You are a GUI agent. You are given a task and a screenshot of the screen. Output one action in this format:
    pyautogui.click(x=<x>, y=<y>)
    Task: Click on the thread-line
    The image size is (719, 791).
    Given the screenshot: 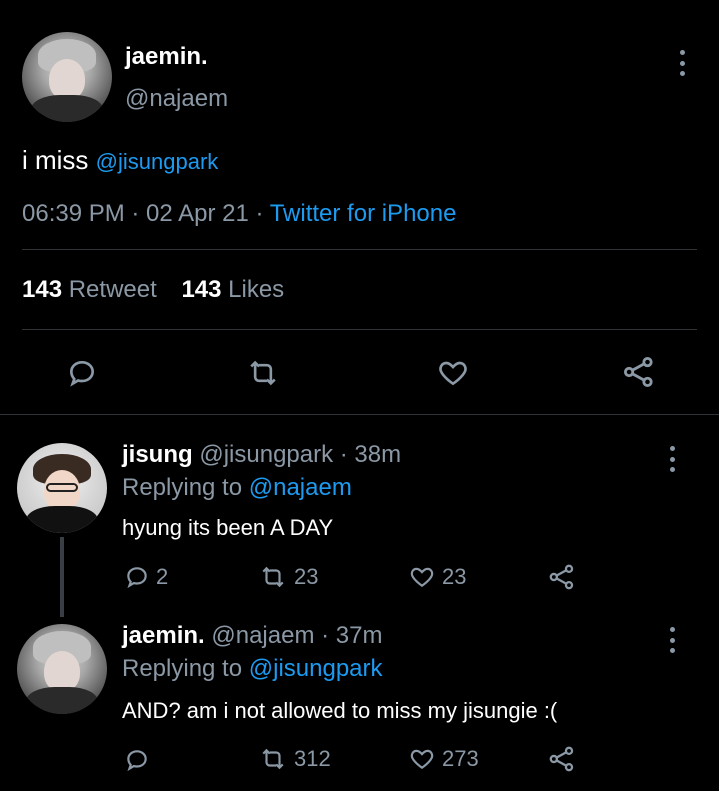 What is the action you would take?
    pyautogui.click(x=62, y=577)
    